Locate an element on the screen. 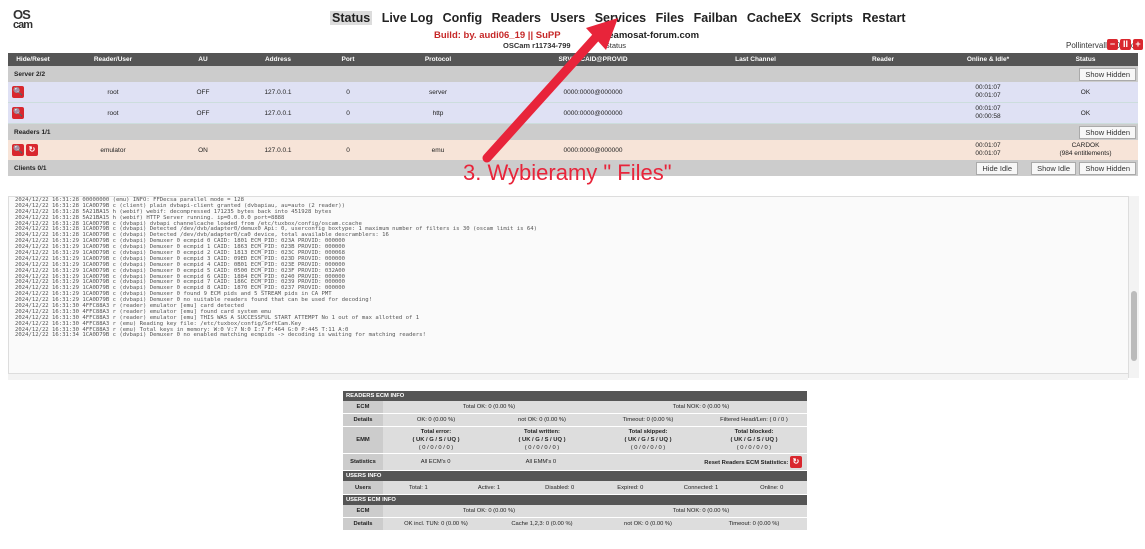  annotation-text: 3. Wybieramy " Files" is located at coordinates (567, 172).